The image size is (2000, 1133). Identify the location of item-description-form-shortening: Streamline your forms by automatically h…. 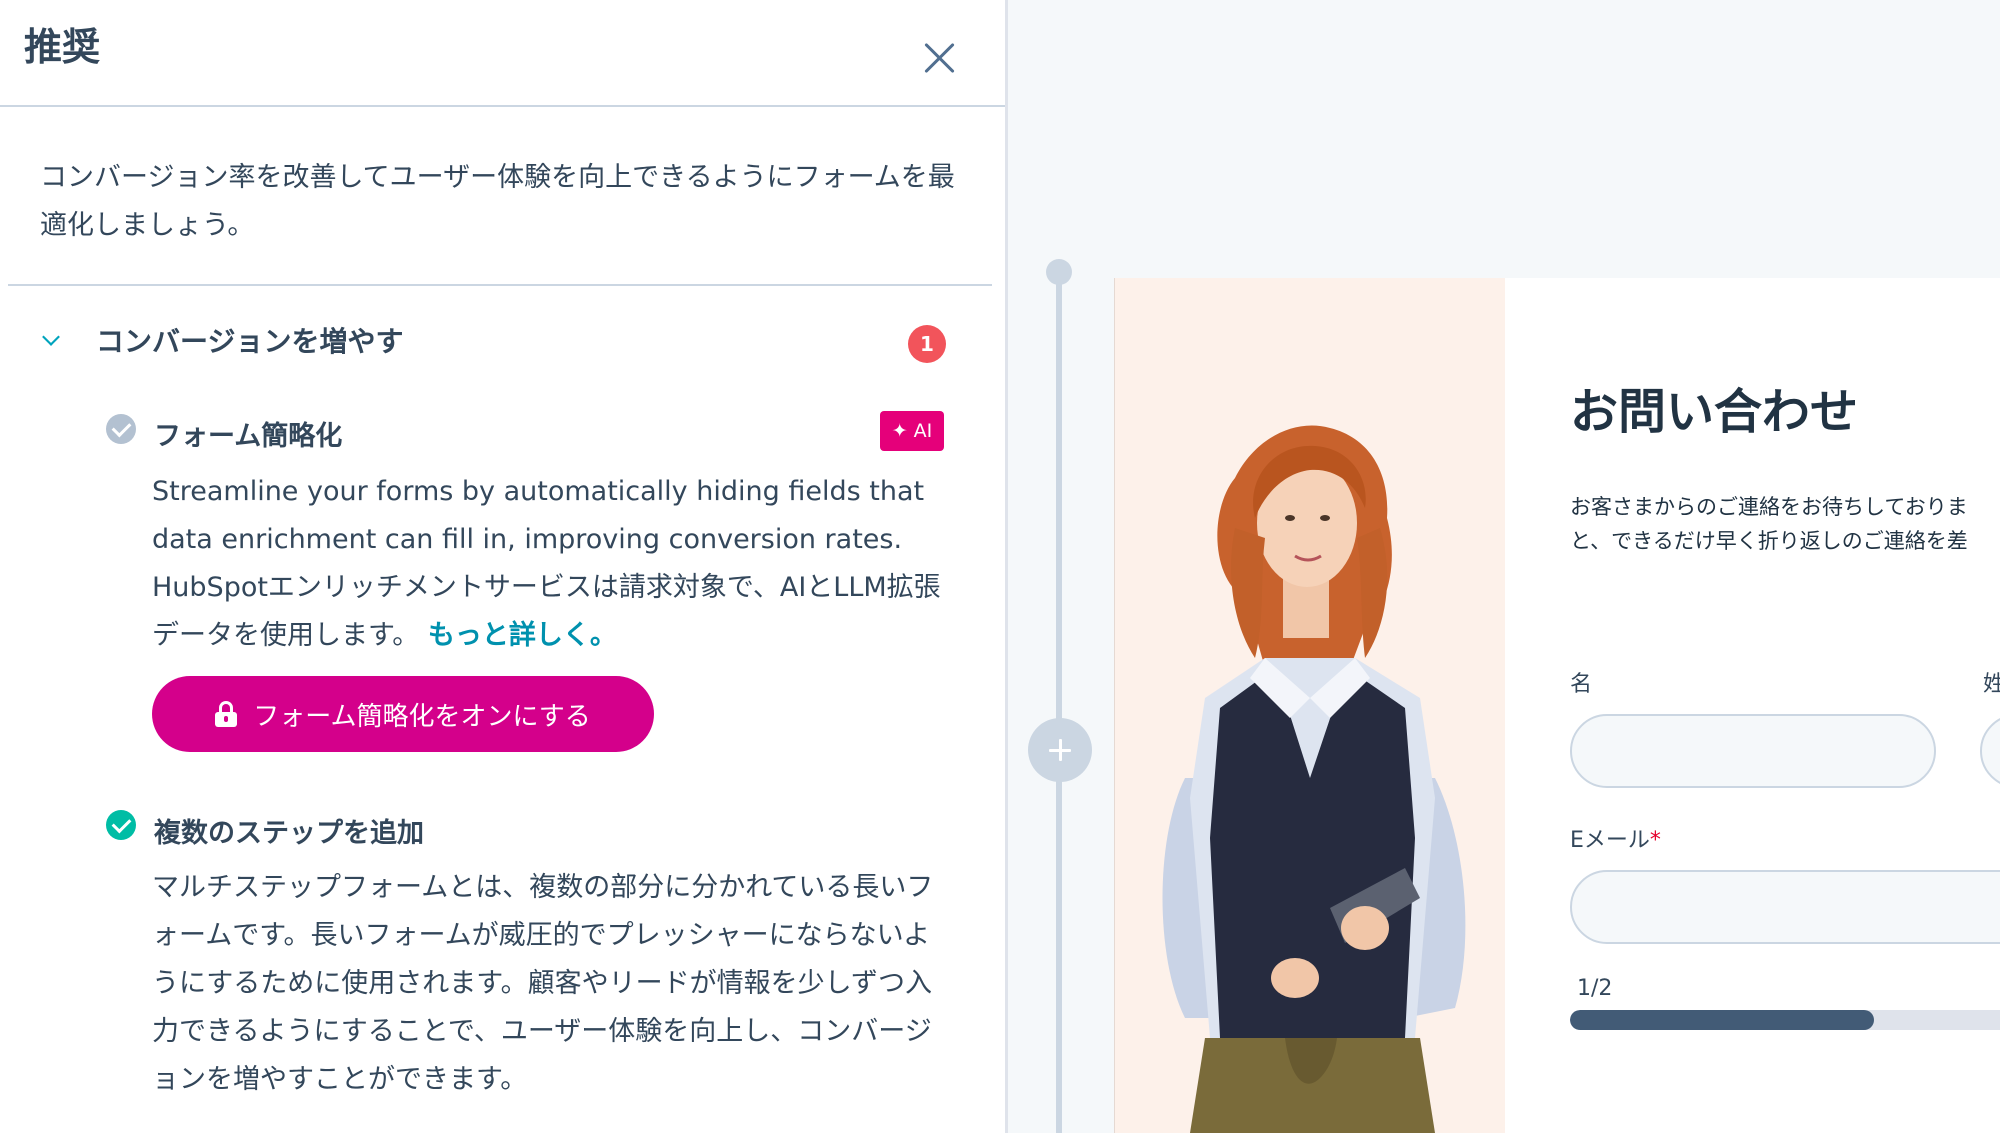
(546, 563).